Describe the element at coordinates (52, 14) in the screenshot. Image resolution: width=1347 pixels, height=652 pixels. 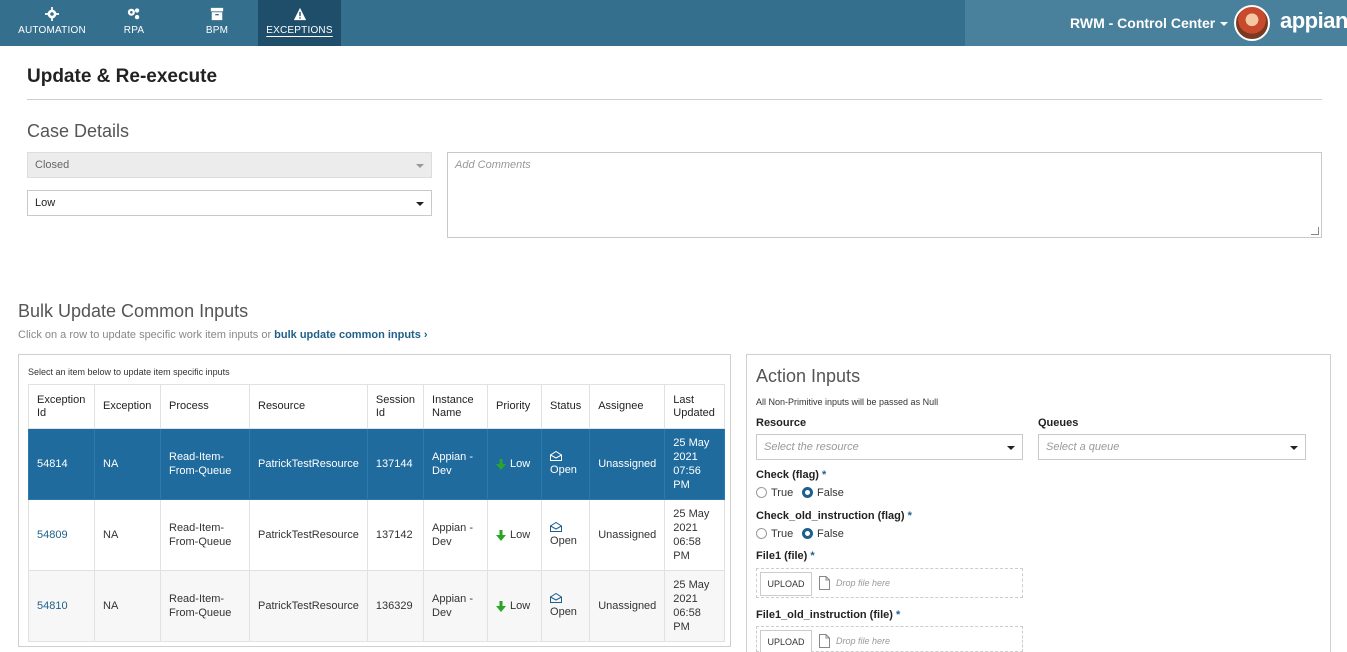
I see `gear-icon` at that location.